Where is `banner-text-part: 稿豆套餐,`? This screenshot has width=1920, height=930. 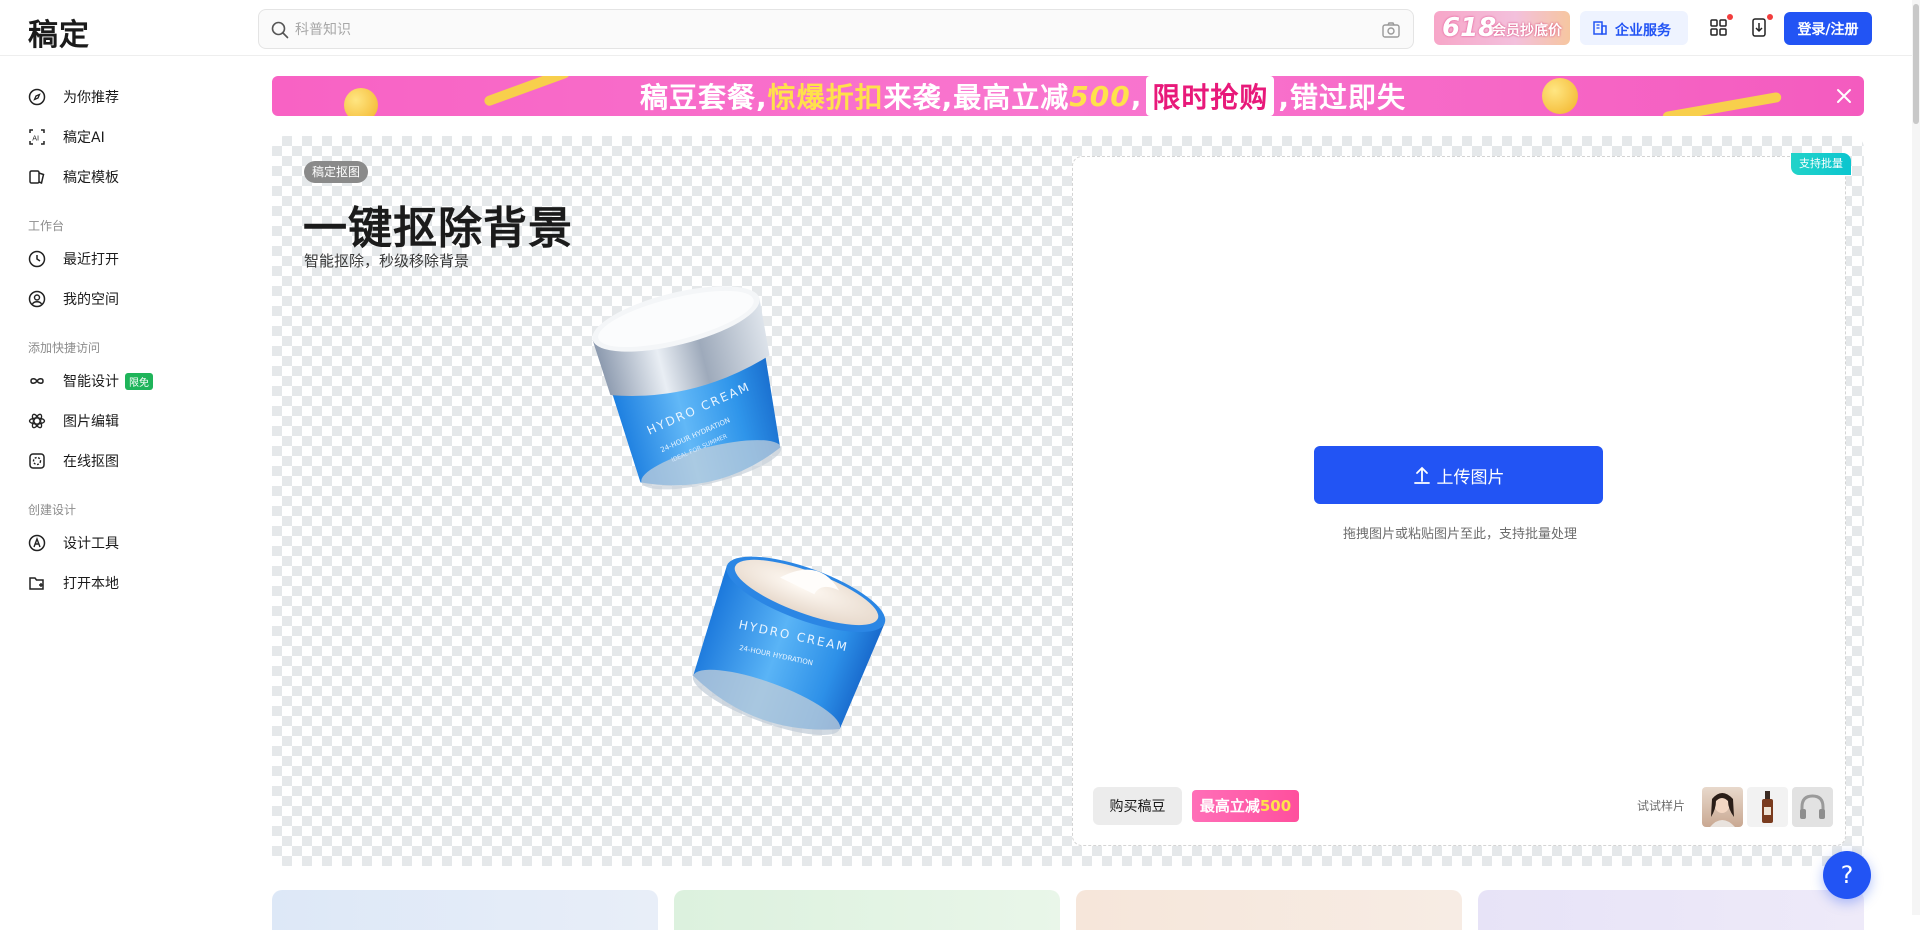 banner-text-part: 稿豆套餐, is located at coordinates (704, 97).